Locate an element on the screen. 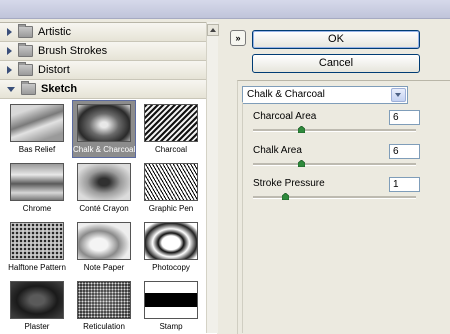 The height and width of the screenshot is (334, 450). halftone-pattern-thumbnail is located at coordinates (37, 241).